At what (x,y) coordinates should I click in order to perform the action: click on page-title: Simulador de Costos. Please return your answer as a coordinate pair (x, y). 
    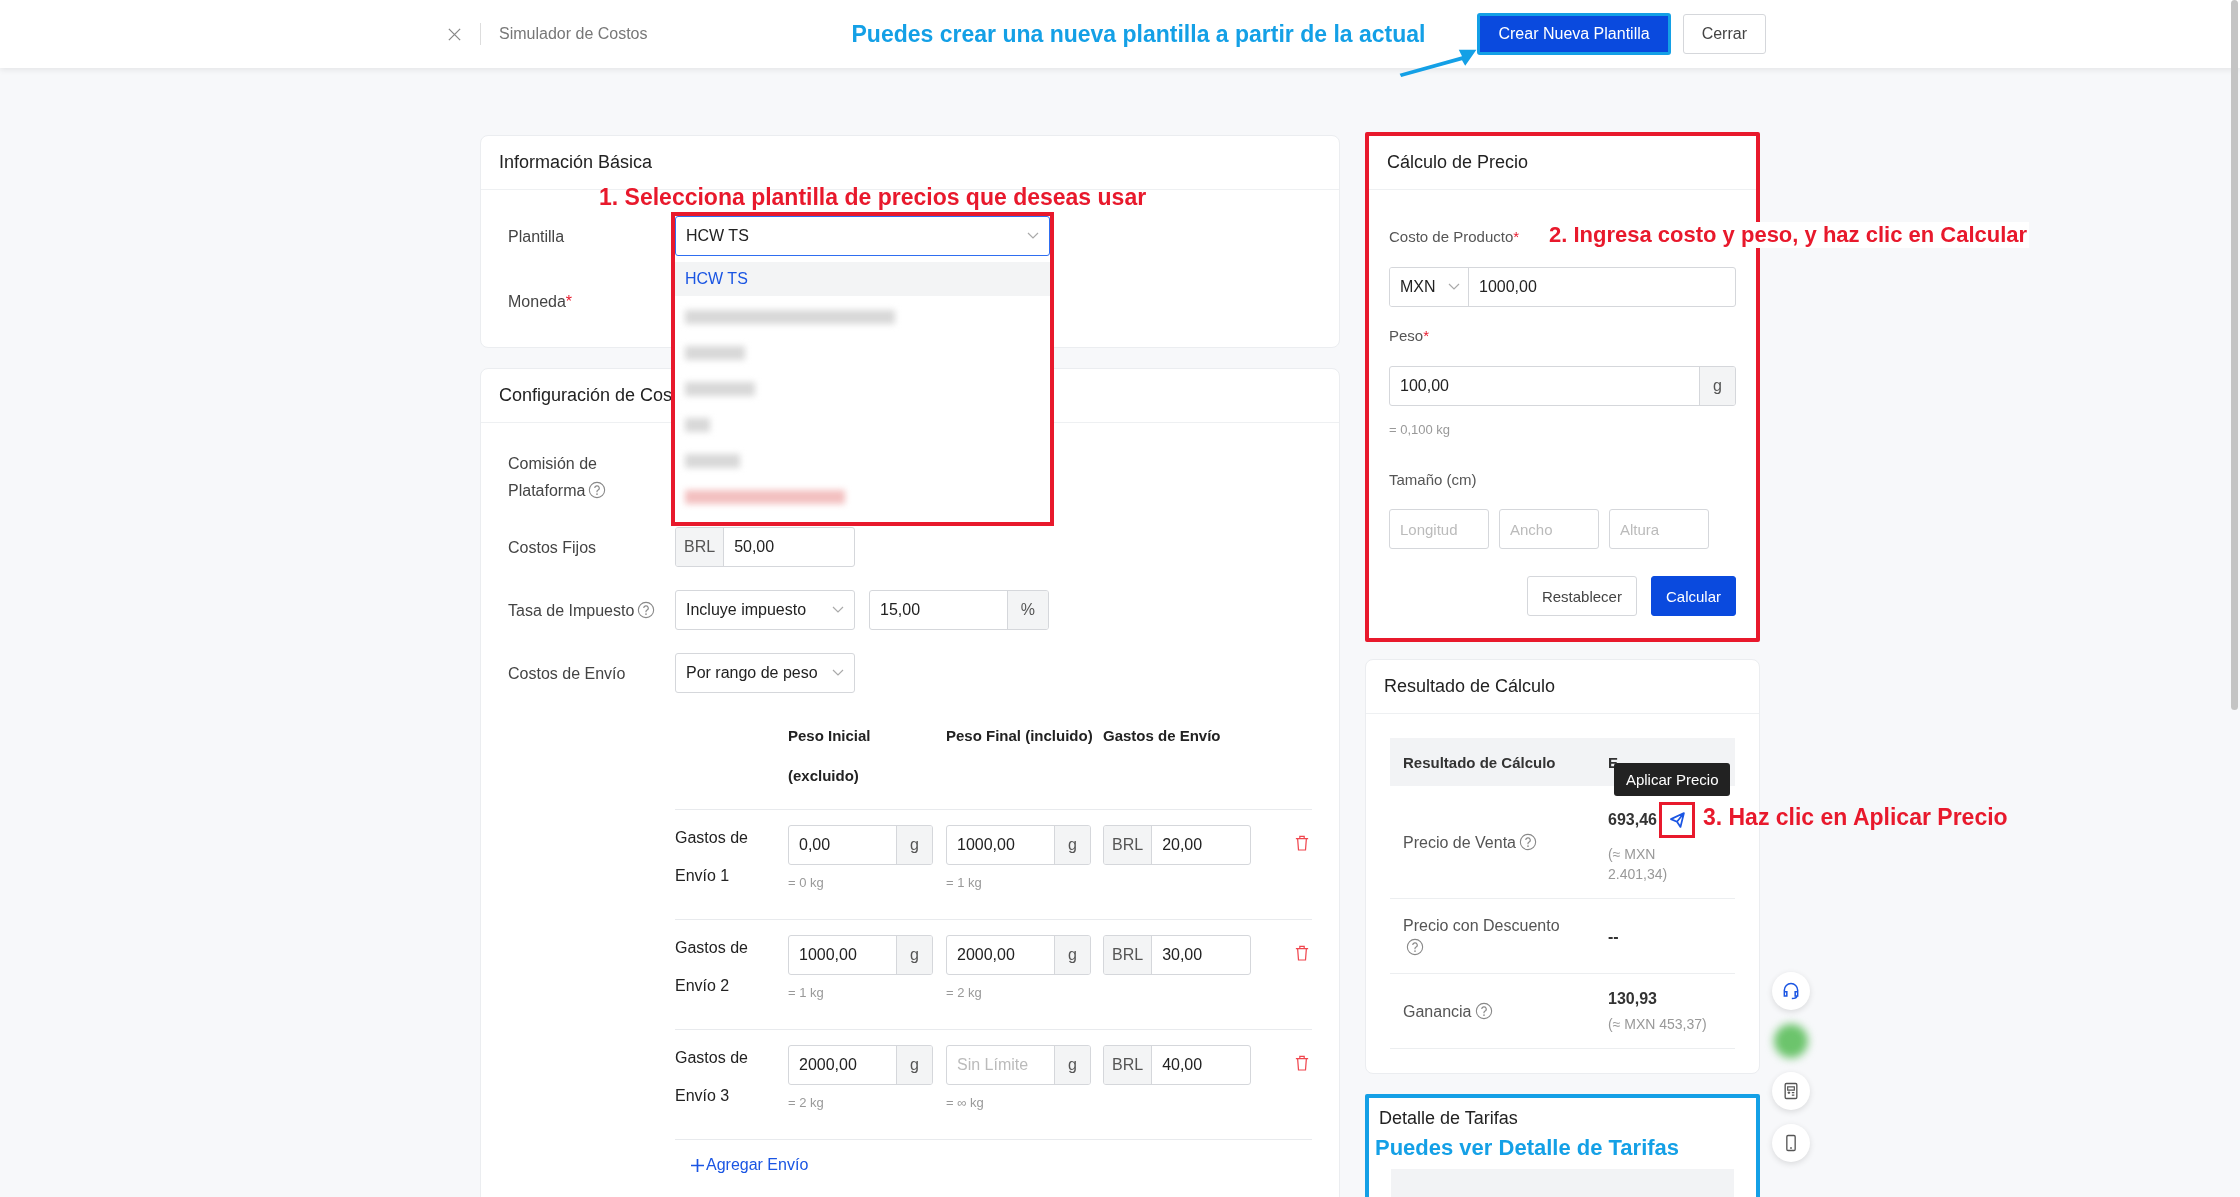
    Looking at the image, I should click on (573, 34).